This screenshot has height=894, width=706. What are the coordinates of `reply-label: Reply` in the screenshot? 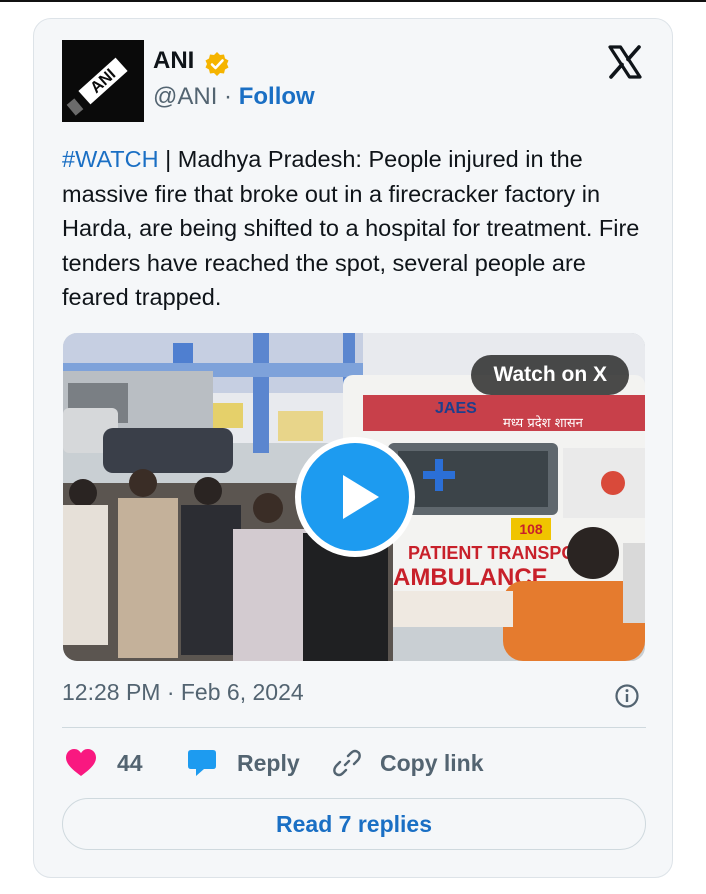 It's located at (268, 762).